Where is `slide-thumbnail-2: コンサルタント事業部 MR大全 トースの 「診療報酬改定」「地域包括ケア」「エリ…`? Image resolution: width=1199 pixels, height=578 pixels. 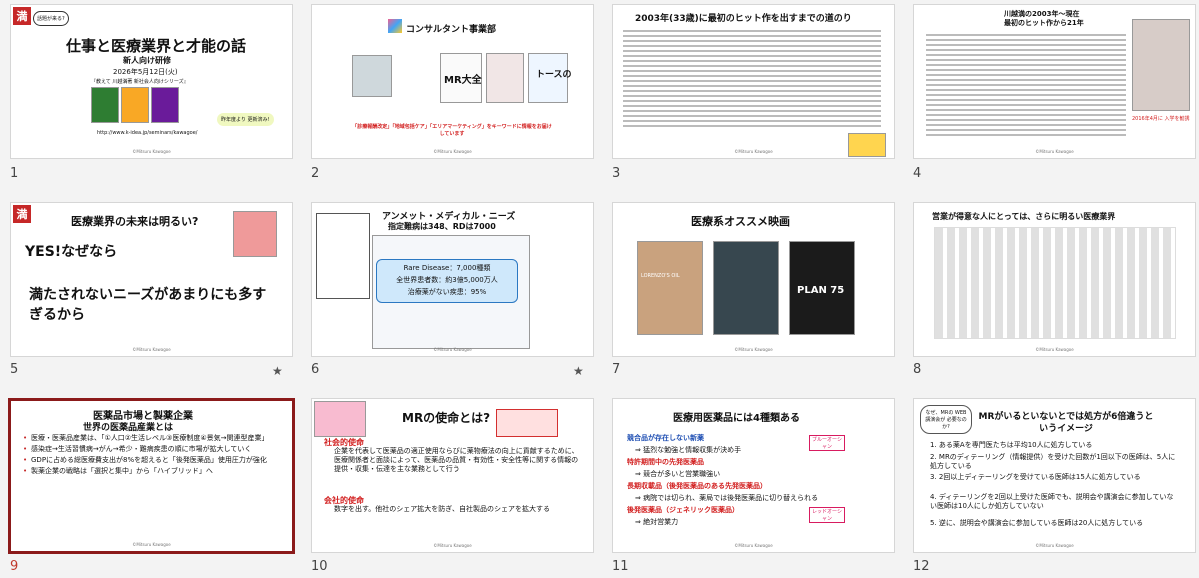
slide-thumbnail-2: コンサルタント事業部 MR大全 トースの 「診療報酬改定」「地域包括ケア」「エリ… is located at coordinates (452, 81).